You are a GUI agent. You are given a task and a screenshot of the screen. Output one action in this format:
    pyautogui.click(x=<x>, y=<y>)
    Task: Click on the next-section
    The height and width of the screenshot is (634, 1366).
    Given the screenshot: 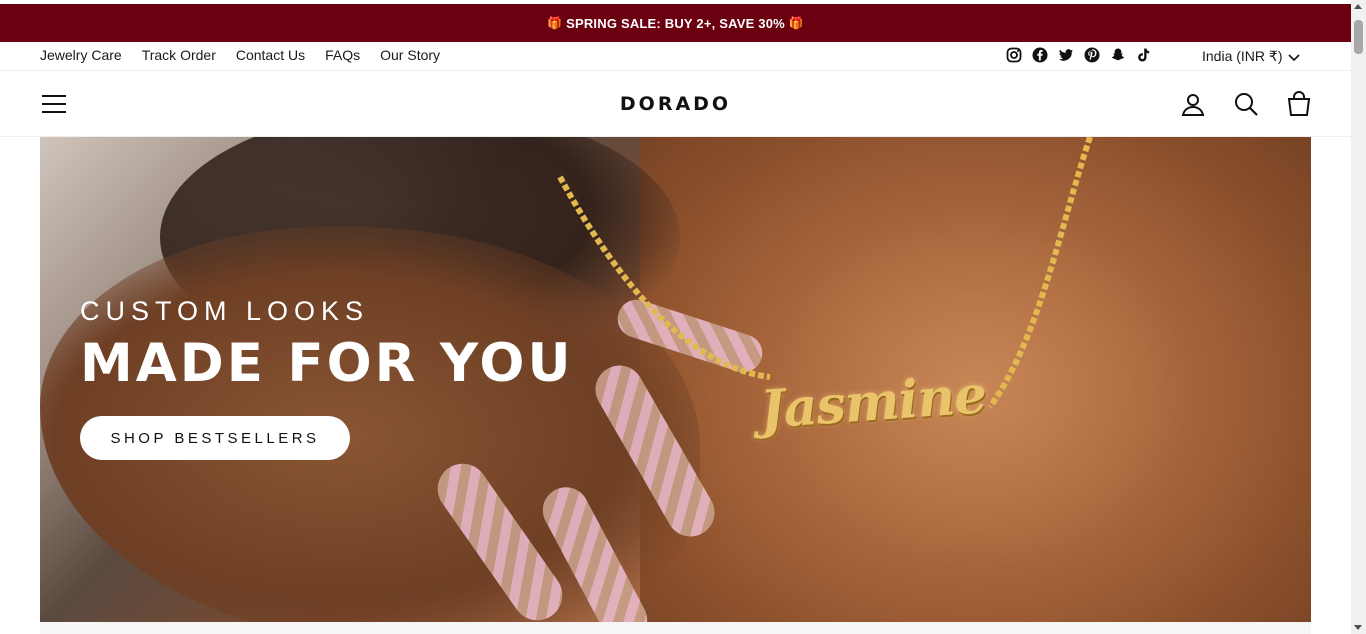 What is the action you would take?
    pyautogui.click(x=675, y=628)
    